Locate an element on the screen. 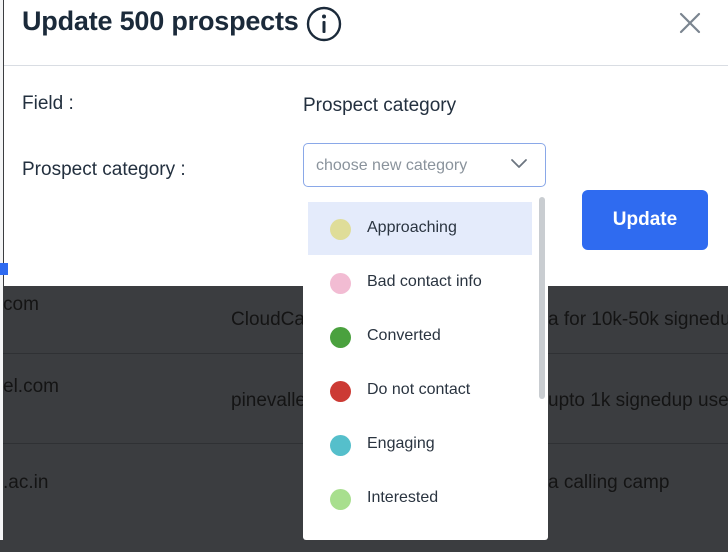 The height and width of the screenshot is (552, 728). option-engaging: Engaging is located at coordinates (420, 444).